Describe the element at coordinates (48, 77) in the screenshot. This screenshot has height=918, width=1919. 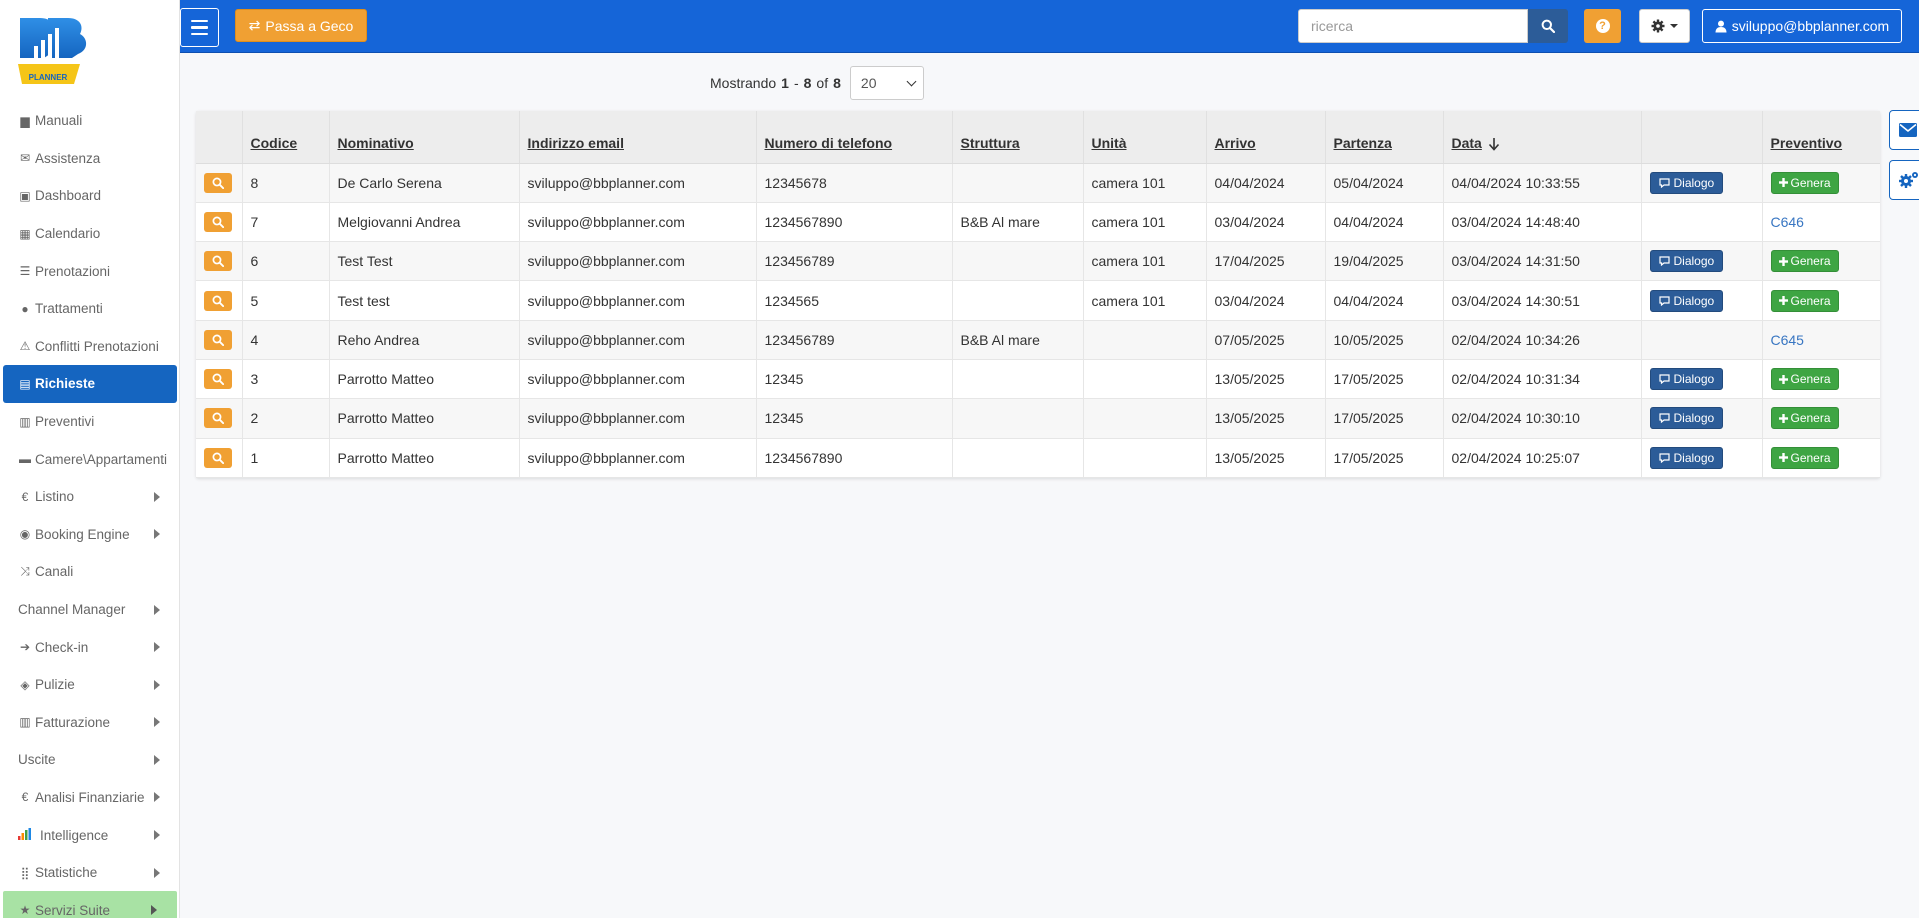
I see `logo-text: PLANNER` at that location.